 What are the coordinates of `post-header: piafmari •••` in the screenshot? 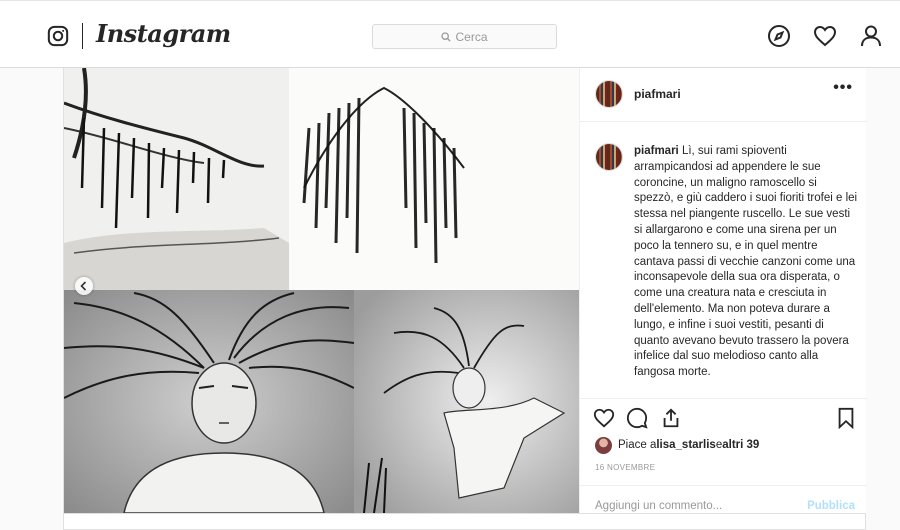 It's located at (723, 95).